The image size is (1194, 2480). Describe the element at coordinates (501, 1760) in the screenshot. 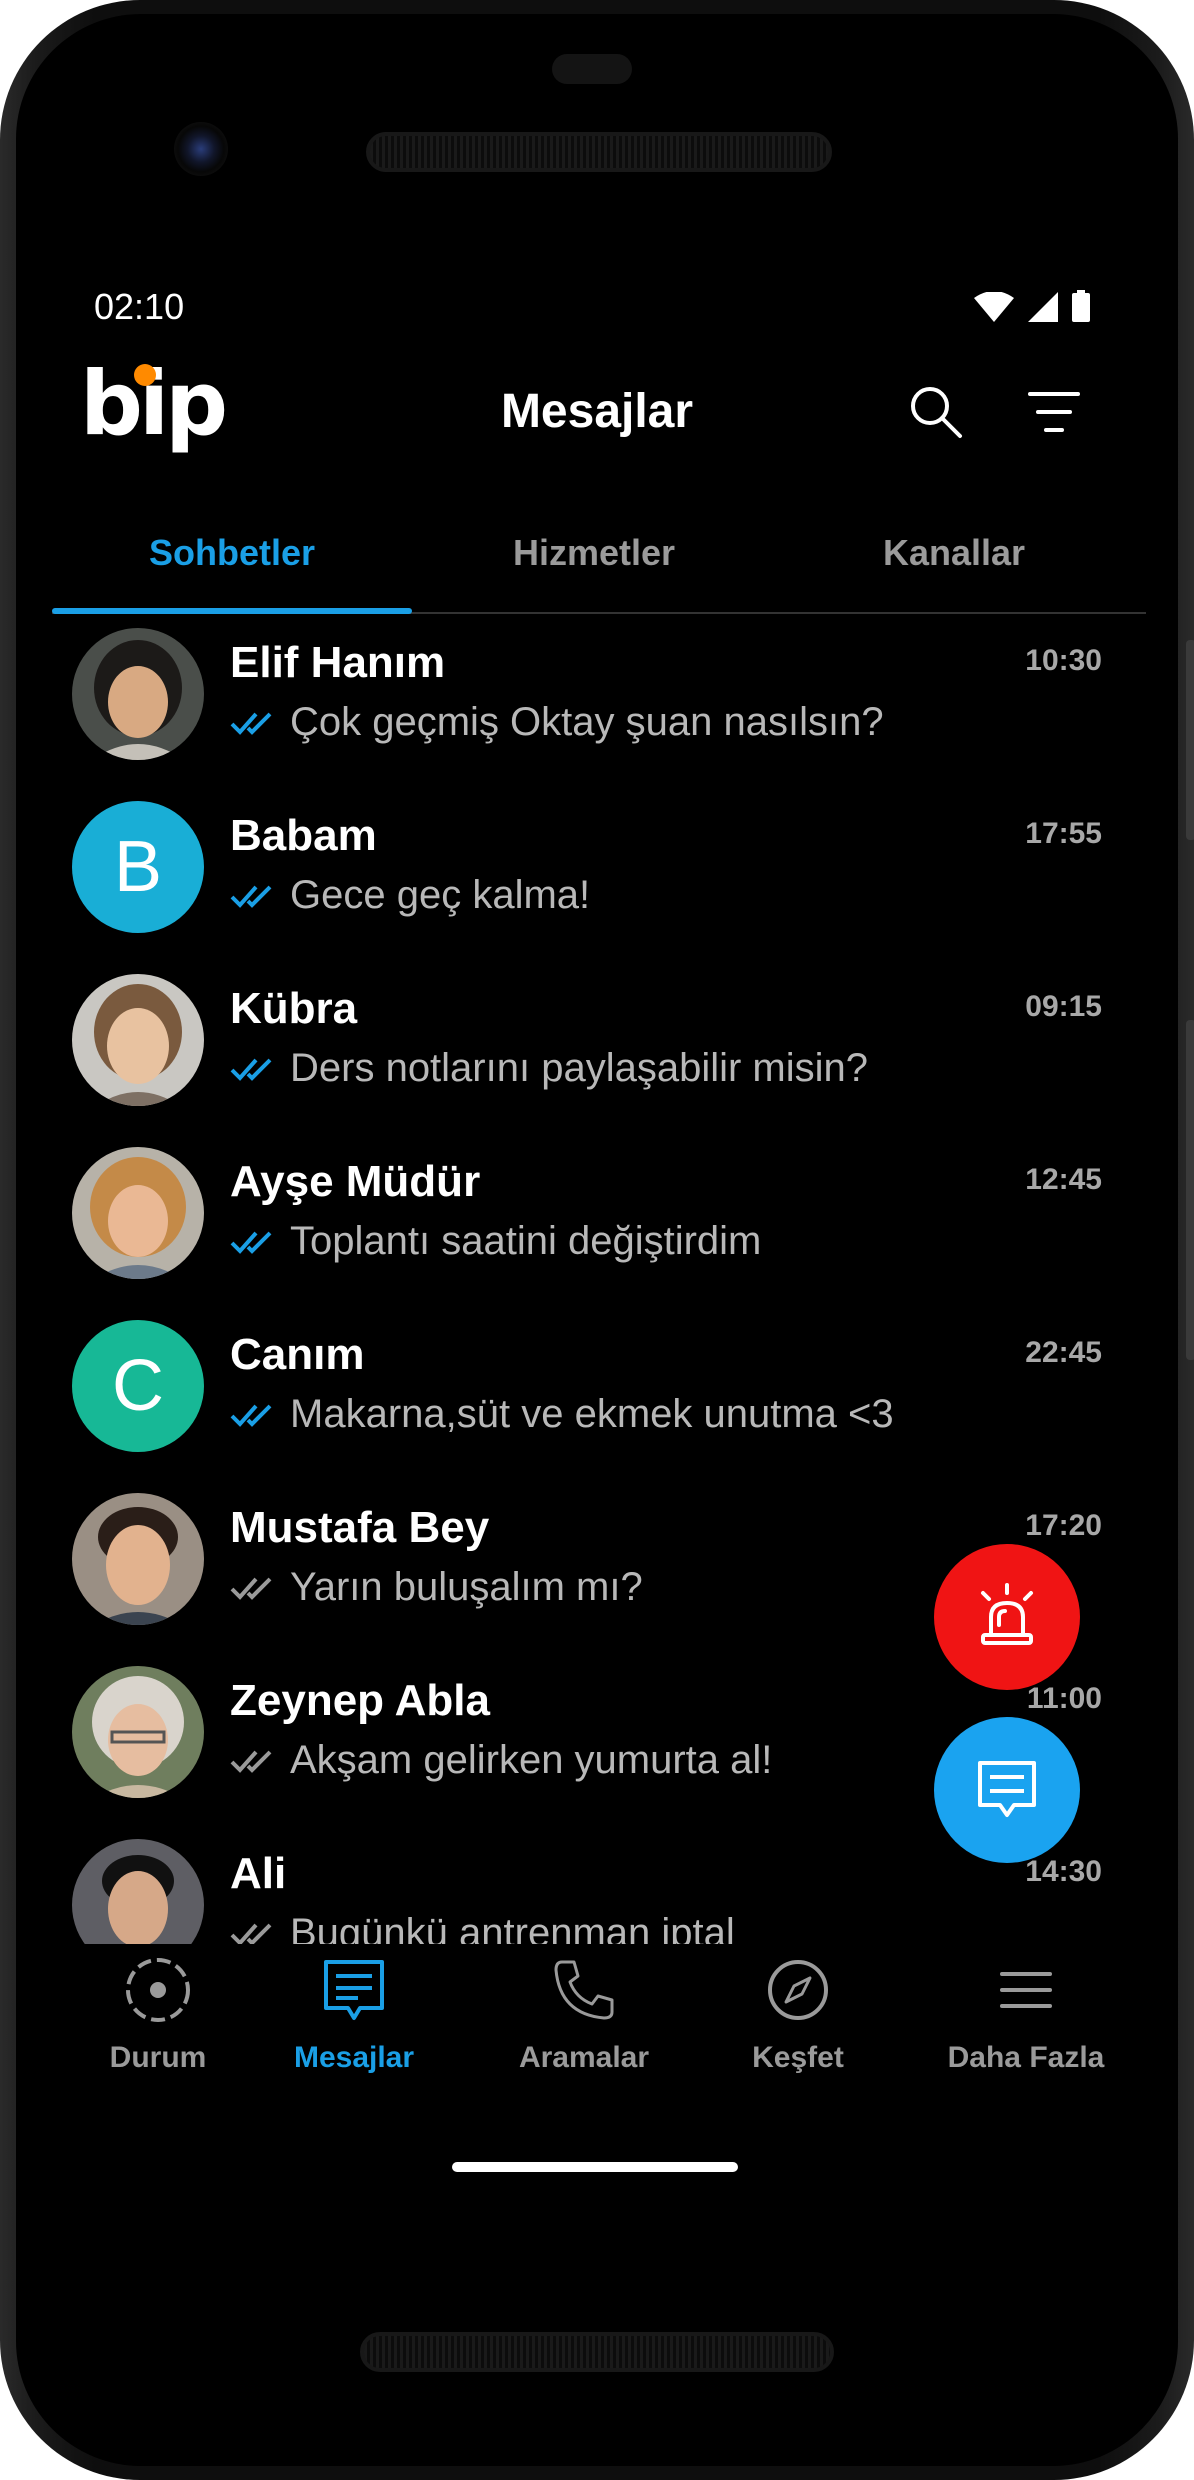

I see `chat-preview: Akşam gelirken yumurta al!` at that location.